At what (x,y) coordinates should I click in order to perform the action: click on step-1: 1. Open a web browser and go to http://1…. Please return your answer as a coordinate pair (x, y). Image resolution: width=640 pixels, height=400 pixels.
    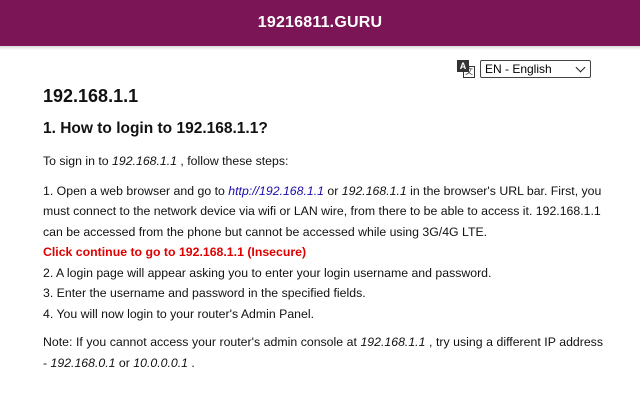
    Looking at the image, I should click on (322, 211).